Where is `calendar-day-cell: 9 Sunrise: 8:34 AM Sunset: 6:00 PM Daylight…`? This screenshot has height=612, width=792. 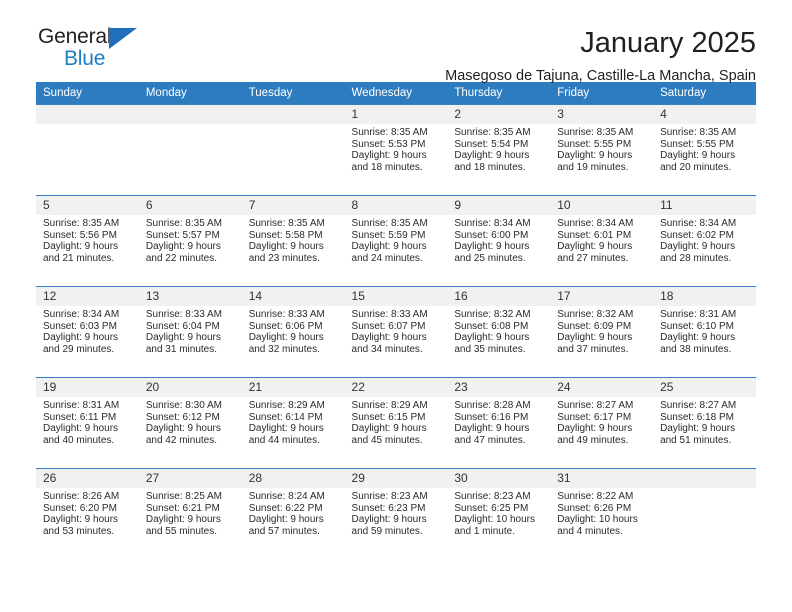
calendar-day-cell: 9 Sunrise: 8:34 AM Sunset: 6:00 PM Daylight… is located at coordinates (499, 241).